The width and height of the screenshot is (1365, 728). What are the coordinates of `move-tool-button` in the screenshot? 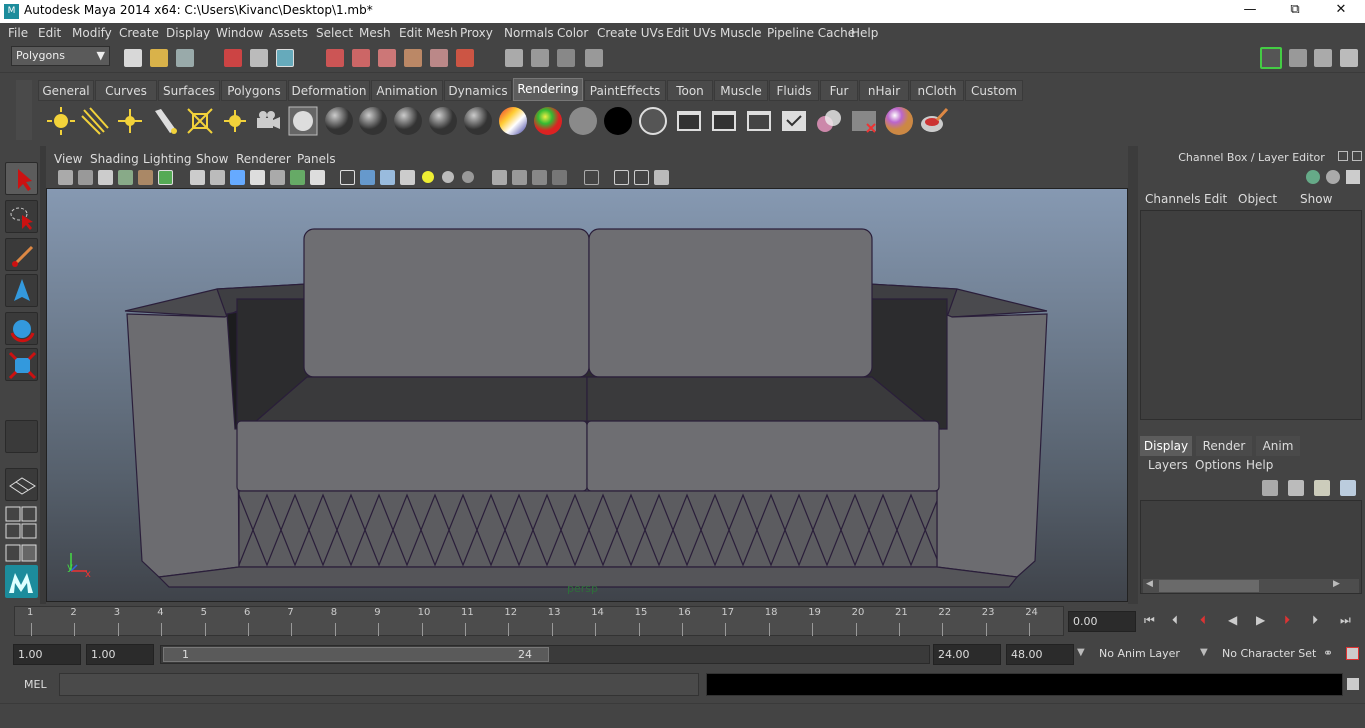 It's located at (21, 290).